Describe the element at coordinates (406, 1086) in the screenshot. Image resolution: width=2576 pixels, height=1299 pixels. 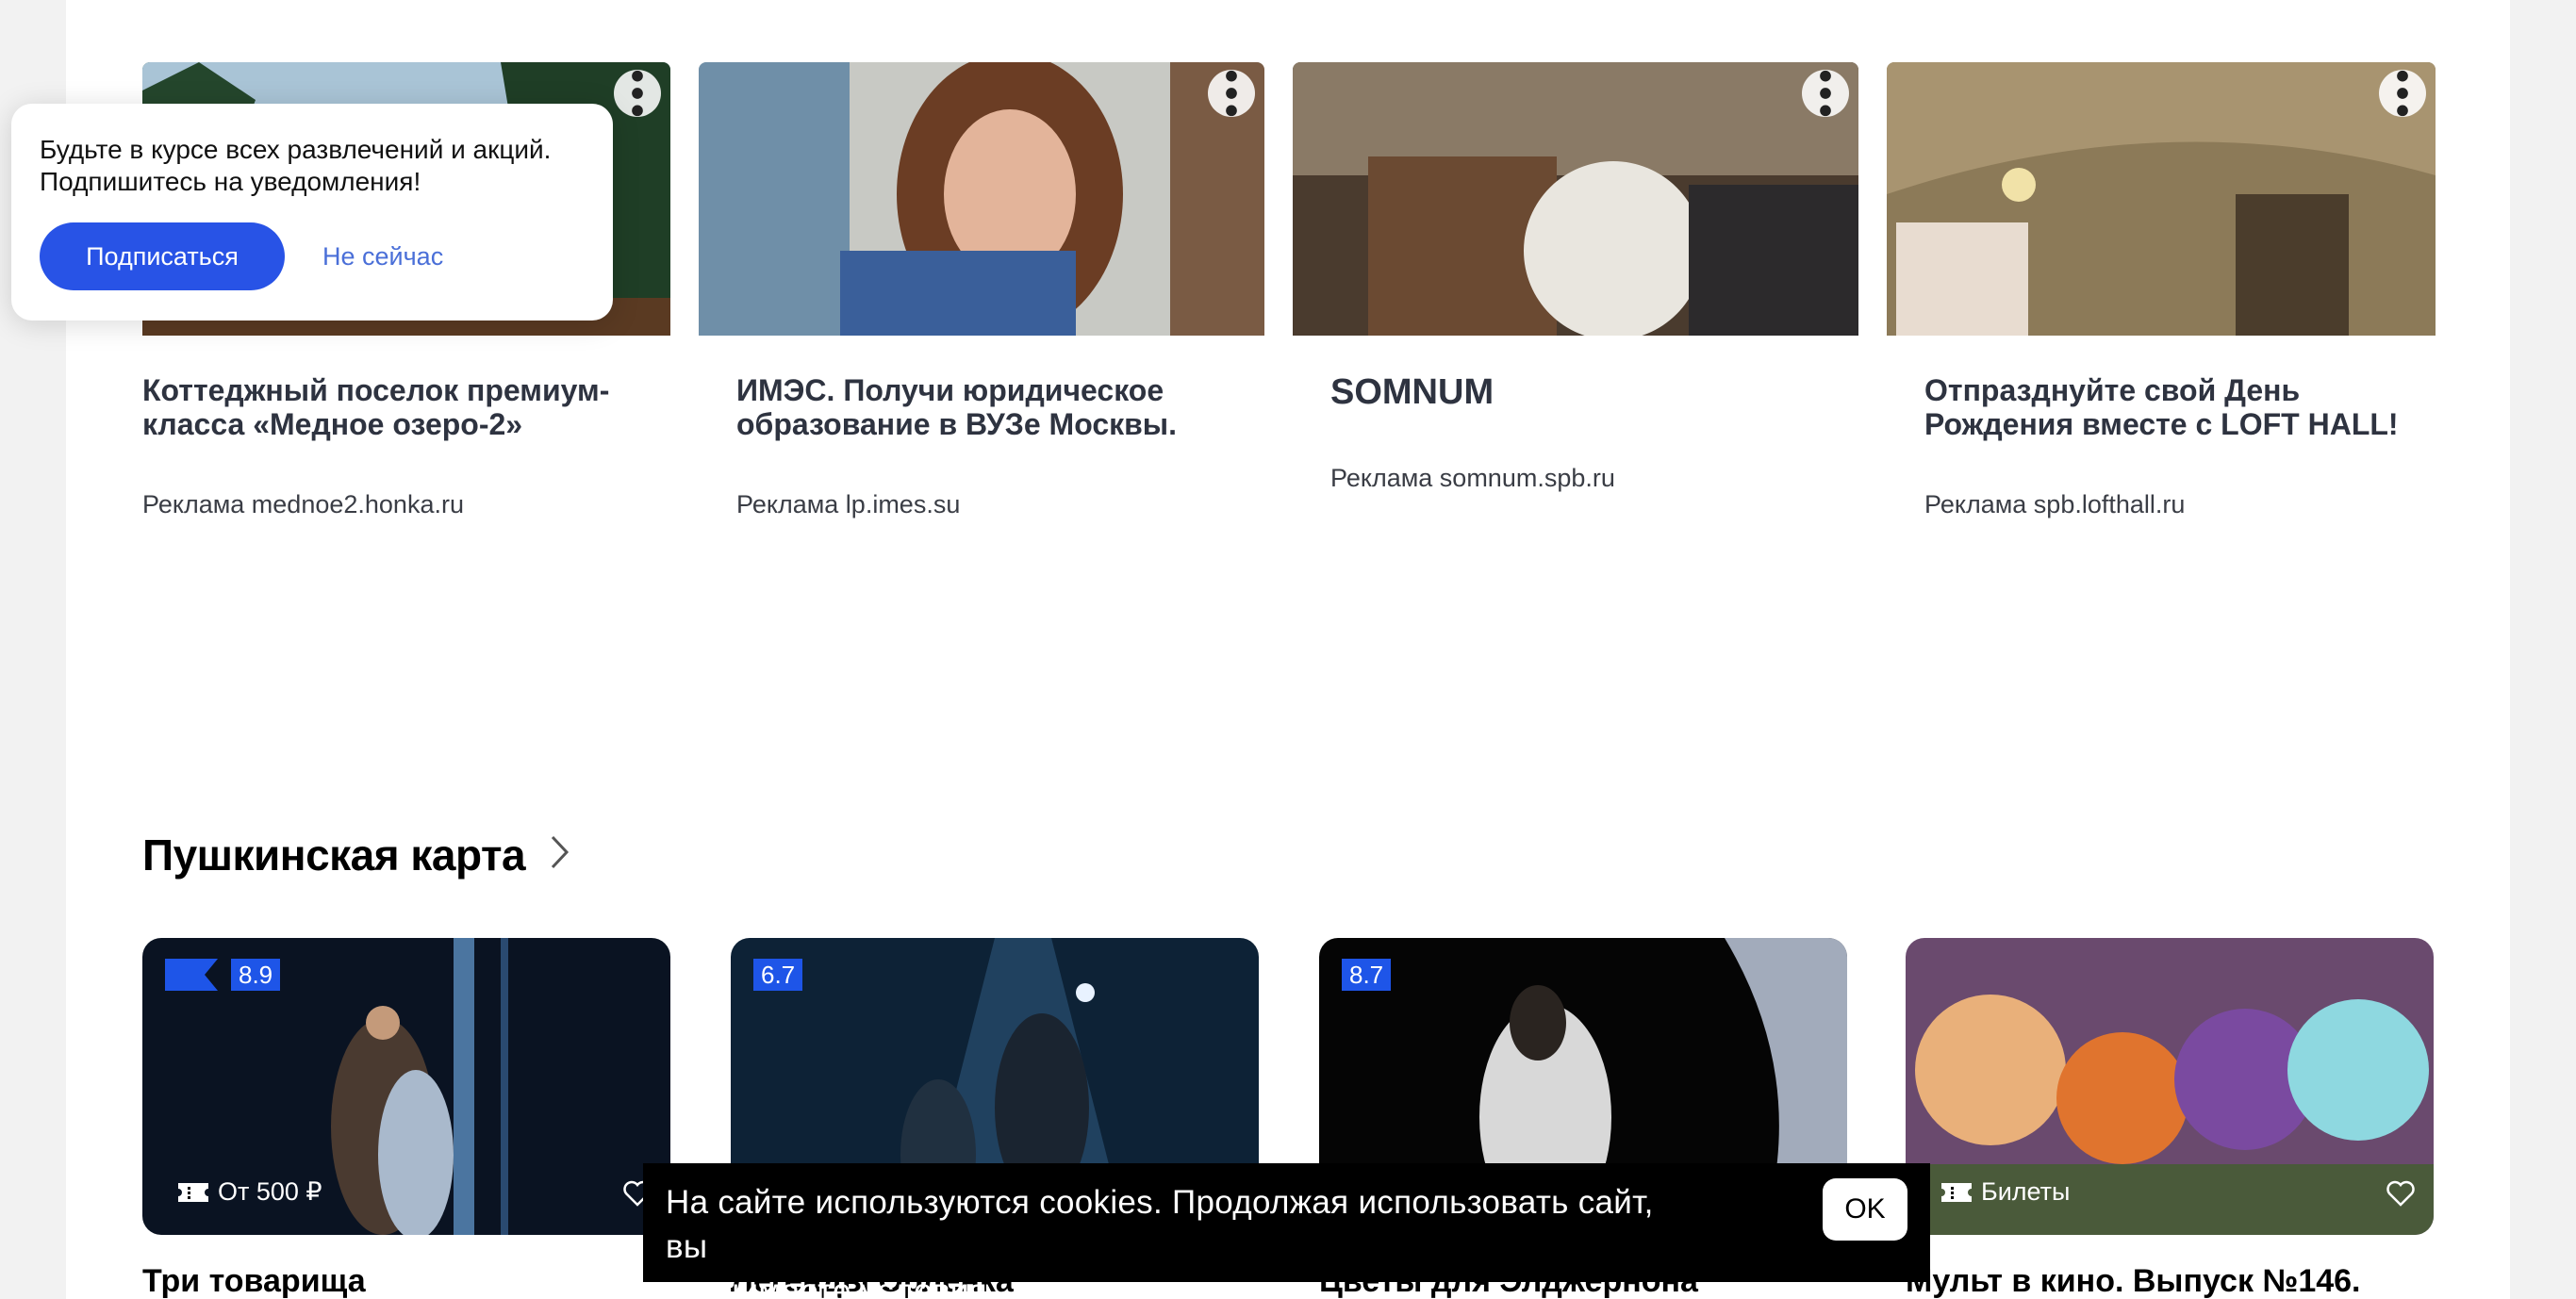
I see `event-card: 8.9 От 500 ₽` at that location.